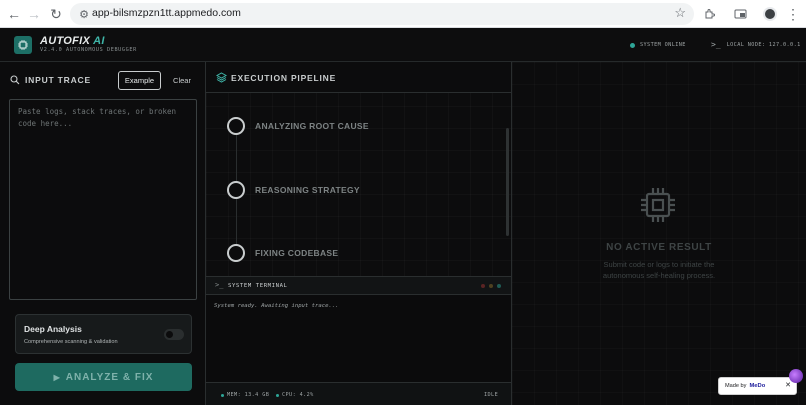 This screenshot has height=405, width=806. Describe the element at coordinates (56, 14) in the screenshot. I see `reload-icon: ↻` at that location.